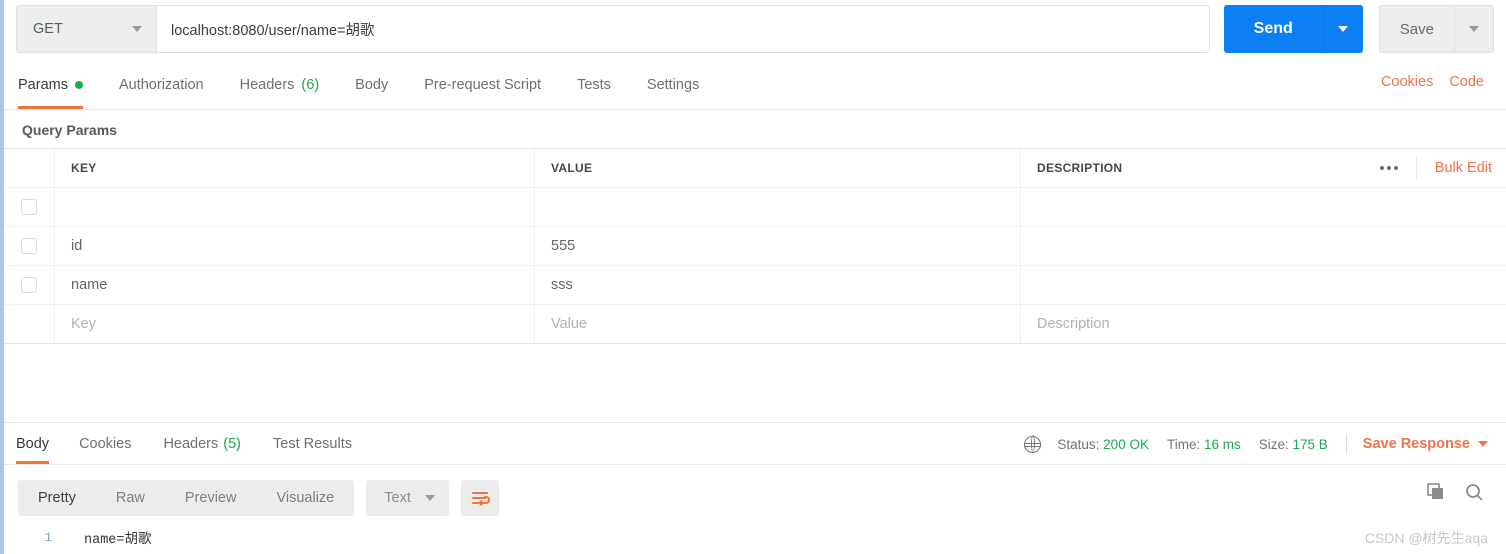 This screenshot has width=1506, height=554. Describe the element at coordinates (295, 207) in the screenshot. I see `row-key-cell` at that location.